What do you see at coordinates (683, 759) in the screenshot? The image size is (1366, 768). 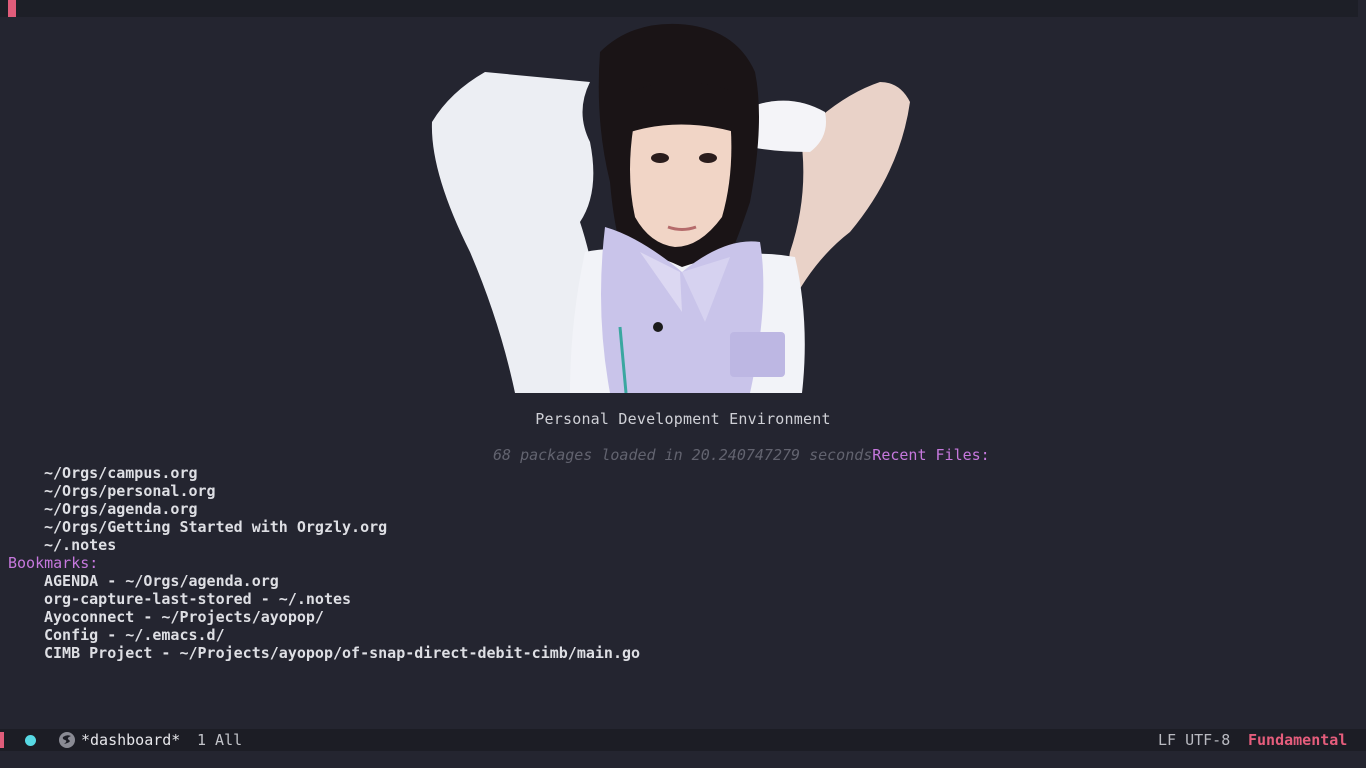 I see `echo-area` at bounding box center [683, 759].